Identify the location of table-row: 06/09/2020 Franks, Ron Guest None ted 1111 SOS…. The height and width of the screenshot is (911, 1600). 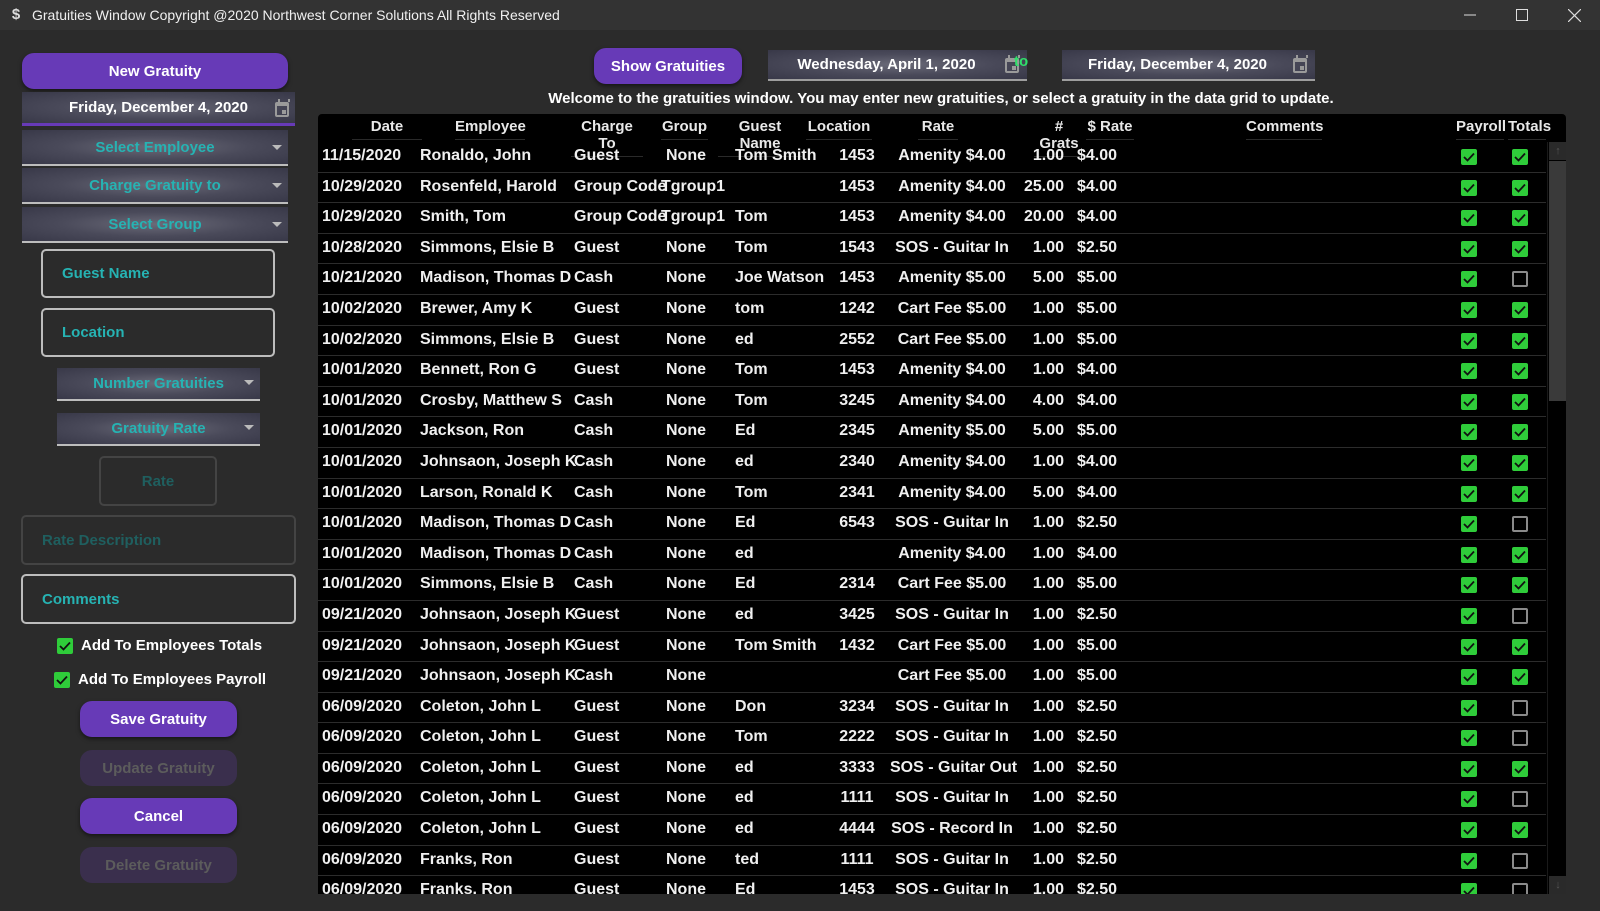
(932, 861).